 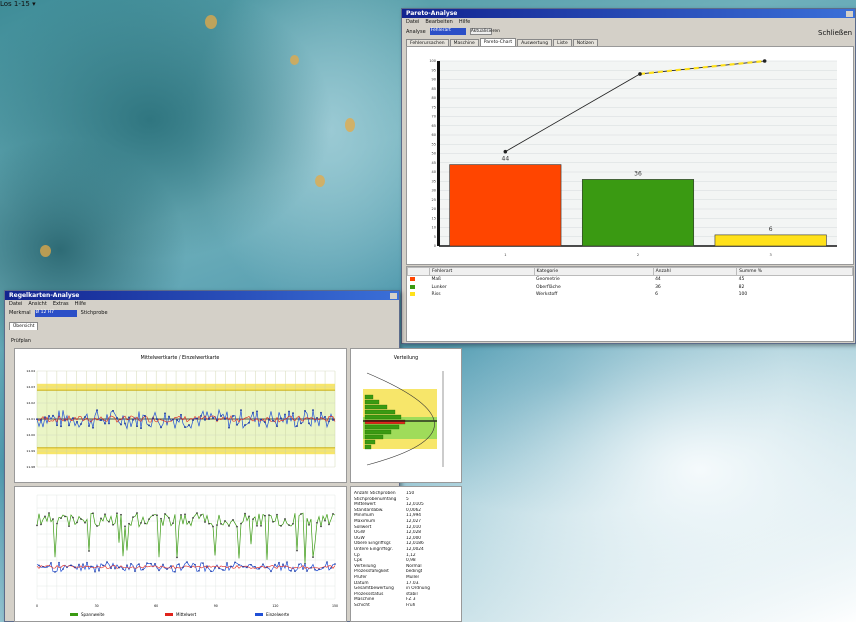 What do you see at coordinates (434, 163) in the screenshot?
I see `y-tick-label: 45` at bounding box center [434, 163].